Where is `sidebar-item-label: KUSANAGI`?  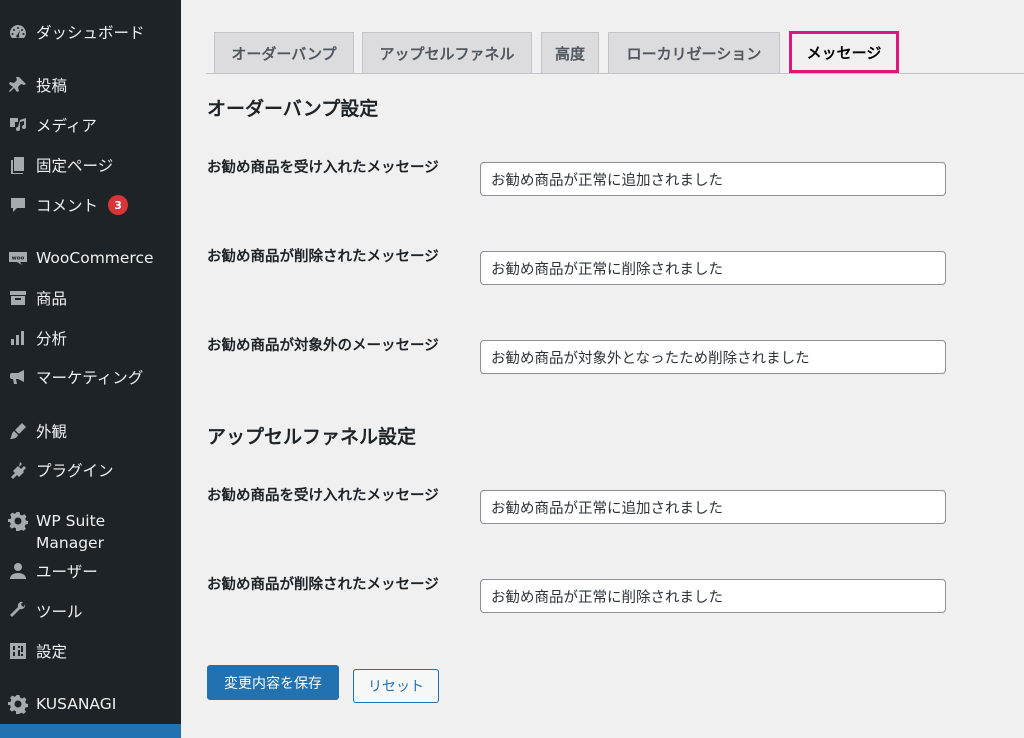
sidebar-item-label: KUSANAGI is located at coordinates (76, 704).